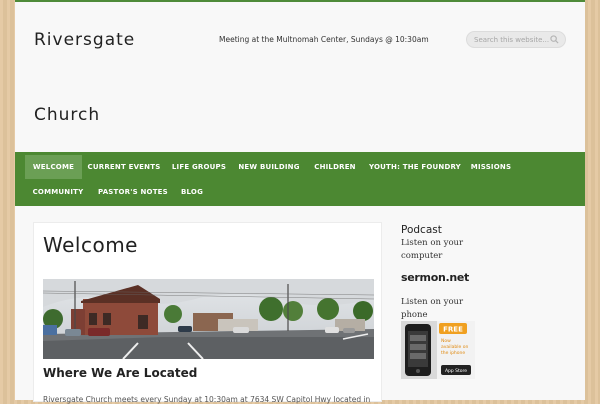  Describe the element at coordinates (491, 167) in the screenshot. I see `nav-item-missions: MISSIONS` at that location.